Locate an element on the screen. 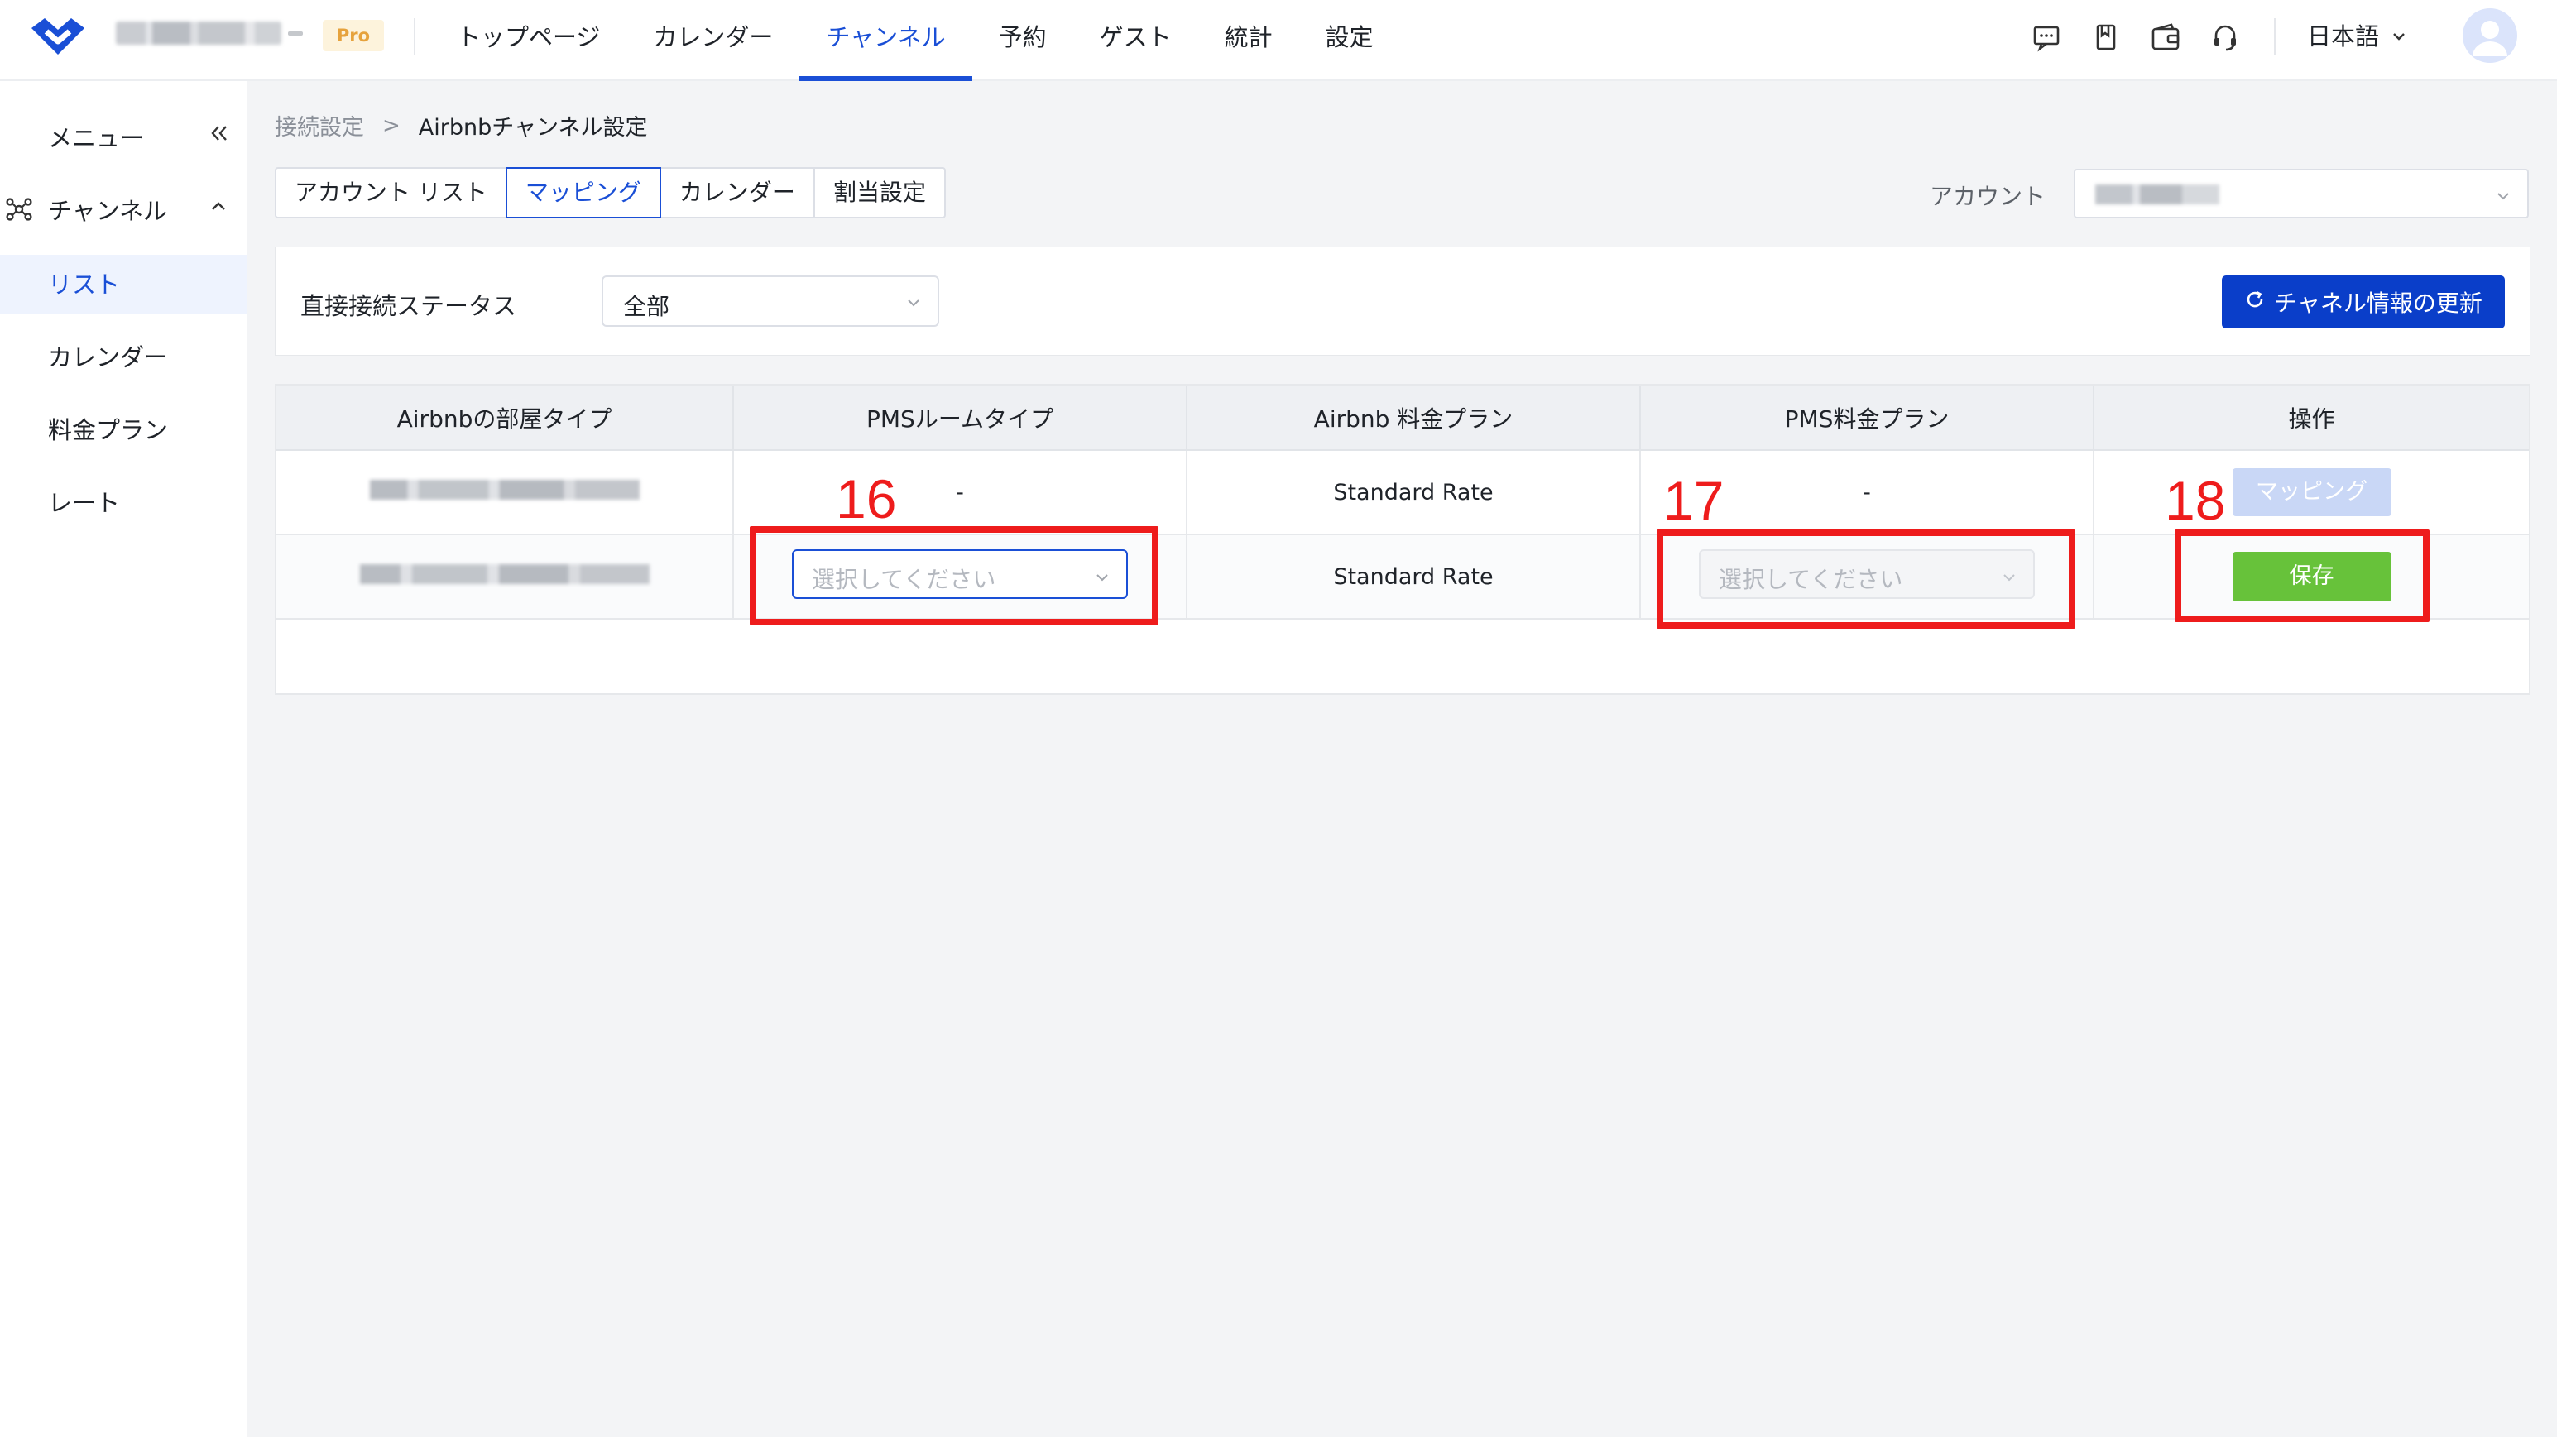 The width and height of the screenshot is (2576, 1437). breadcrumb: 接続設定 > Airbnbチャンネル設定 is located at coordinates (461, 125).